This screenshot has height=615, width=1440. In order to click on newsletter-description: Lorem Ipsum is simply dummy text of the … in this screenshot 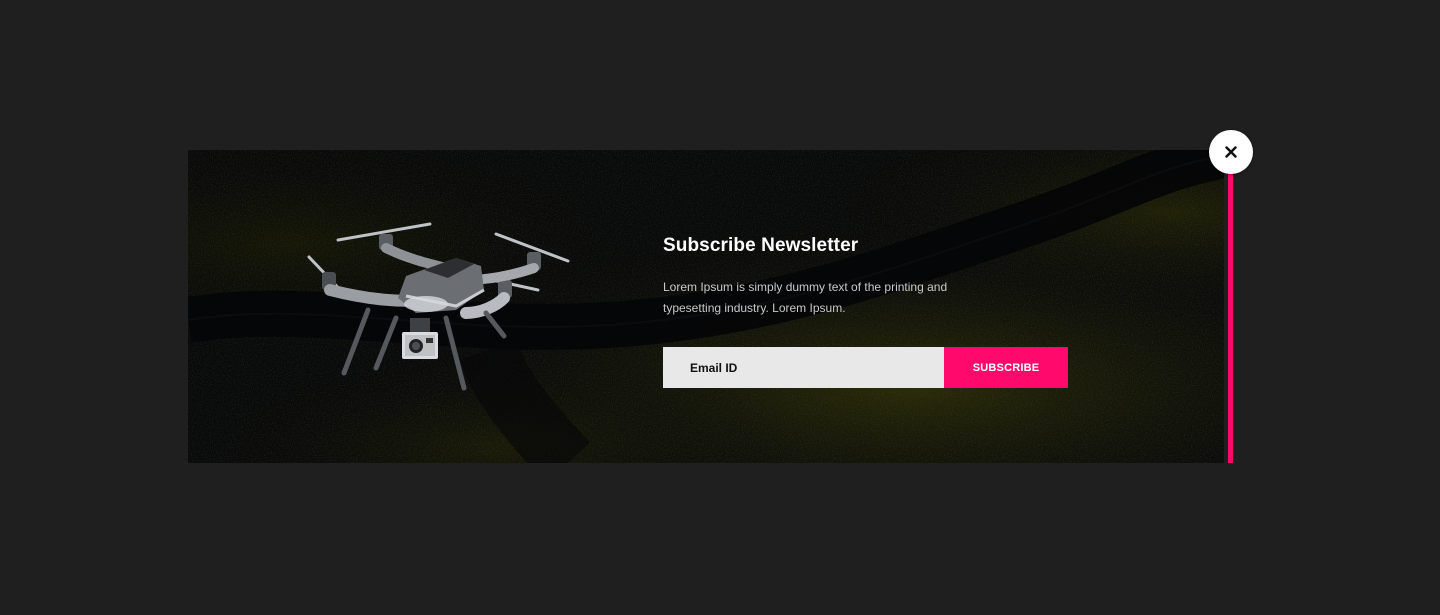, I will do `click(805, 297)`.